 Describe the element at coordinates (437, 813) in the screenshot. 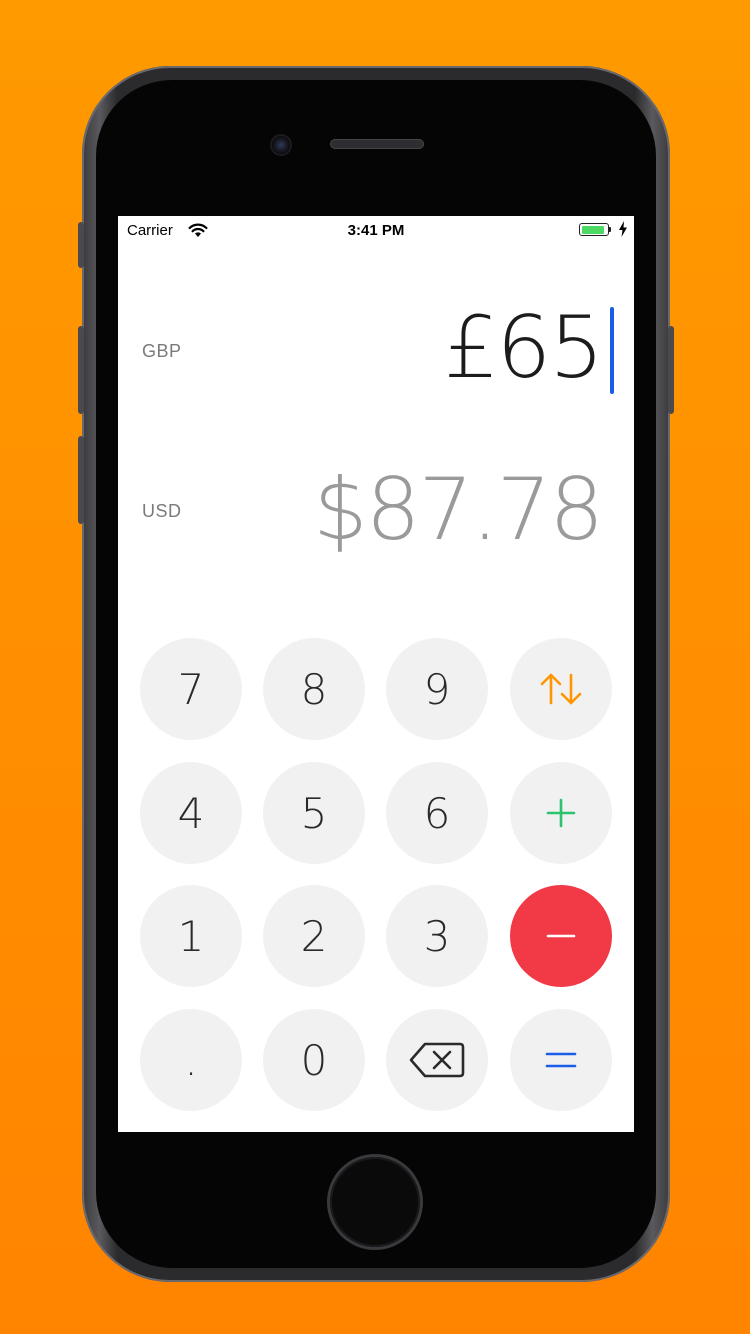

I see `key-6: 6` at that location.